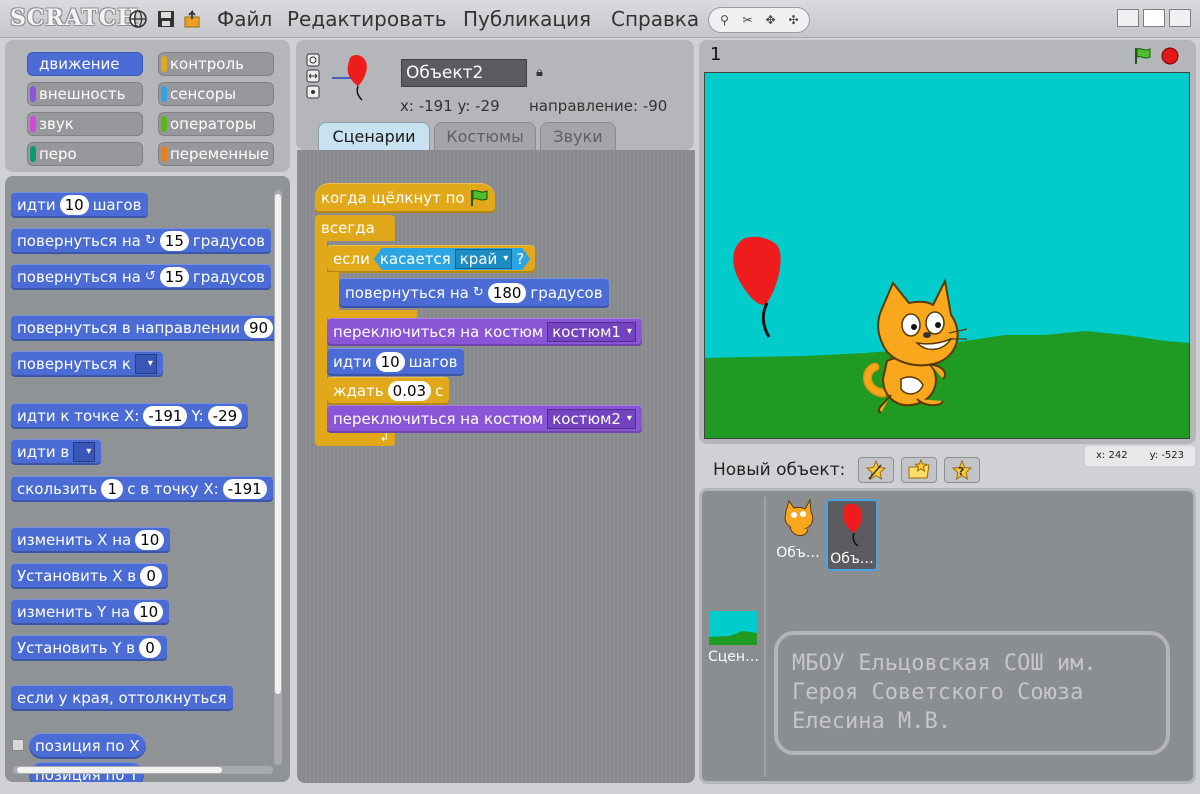  Describe the element at coordinates (85, 124) in the screenshot. I see `category-sound: звук` at that location.